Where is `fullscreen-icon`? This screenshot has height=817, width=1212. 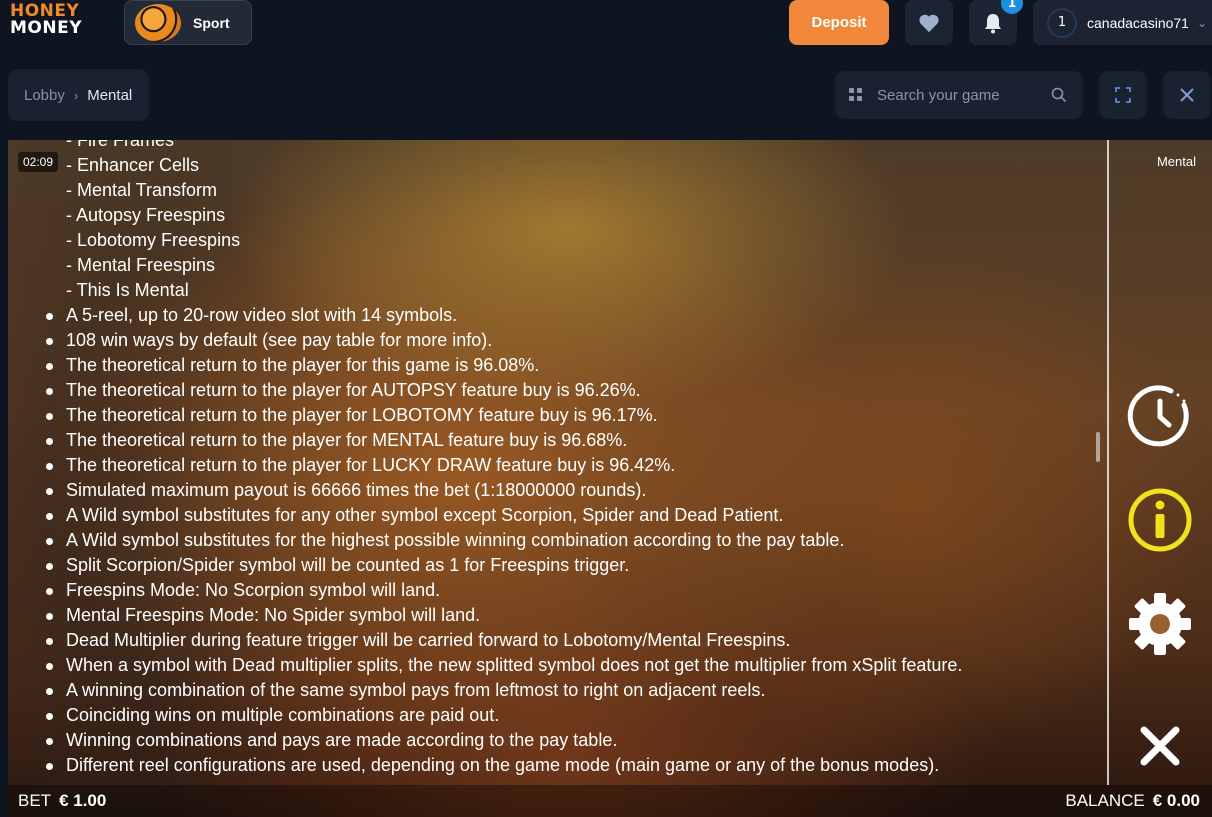
fullscreen-icon is located at coordinates (1123, 95).